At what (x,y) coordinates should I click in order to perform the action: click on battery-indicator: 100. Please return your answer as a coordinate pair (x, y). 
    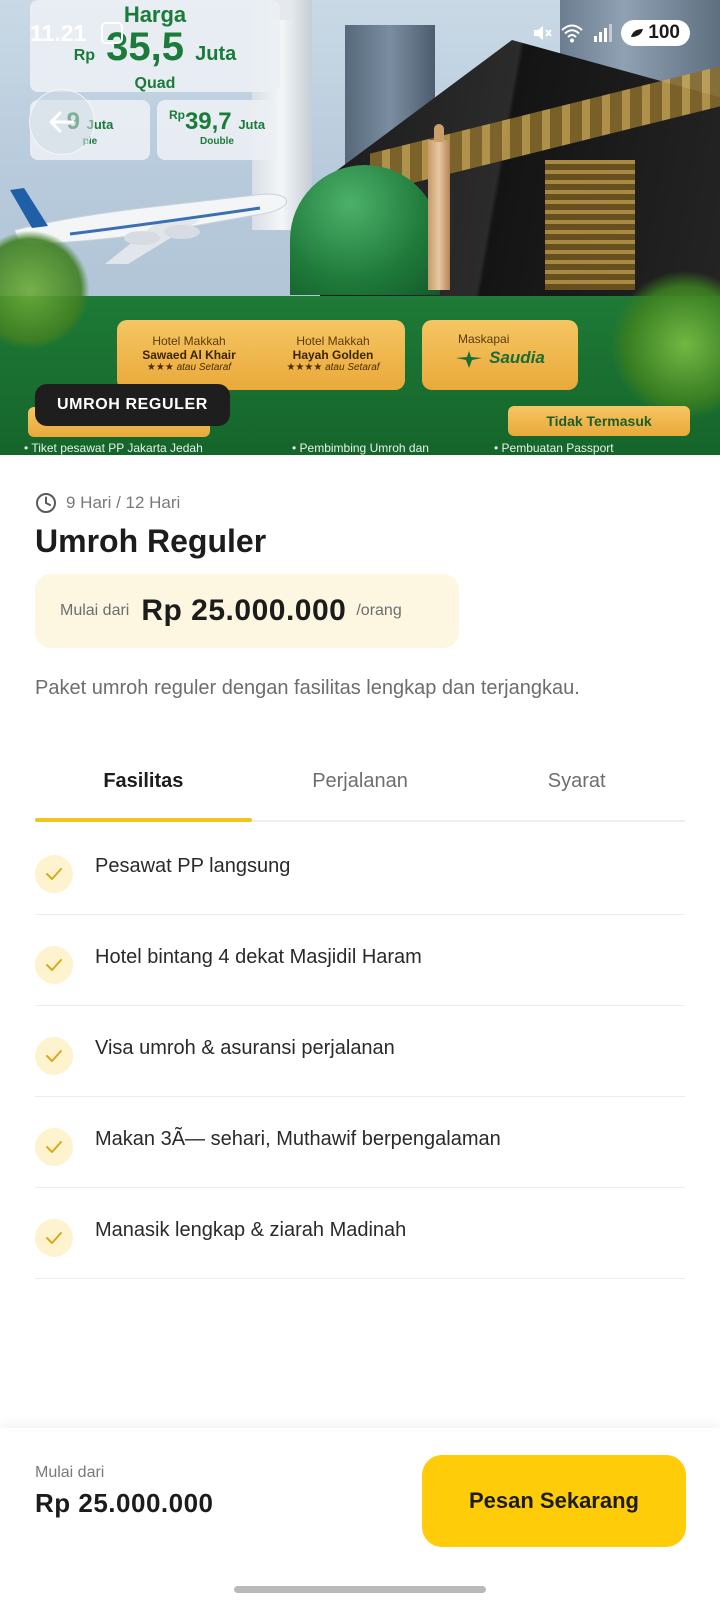
    Looking at the image, I should click on (655, 33).